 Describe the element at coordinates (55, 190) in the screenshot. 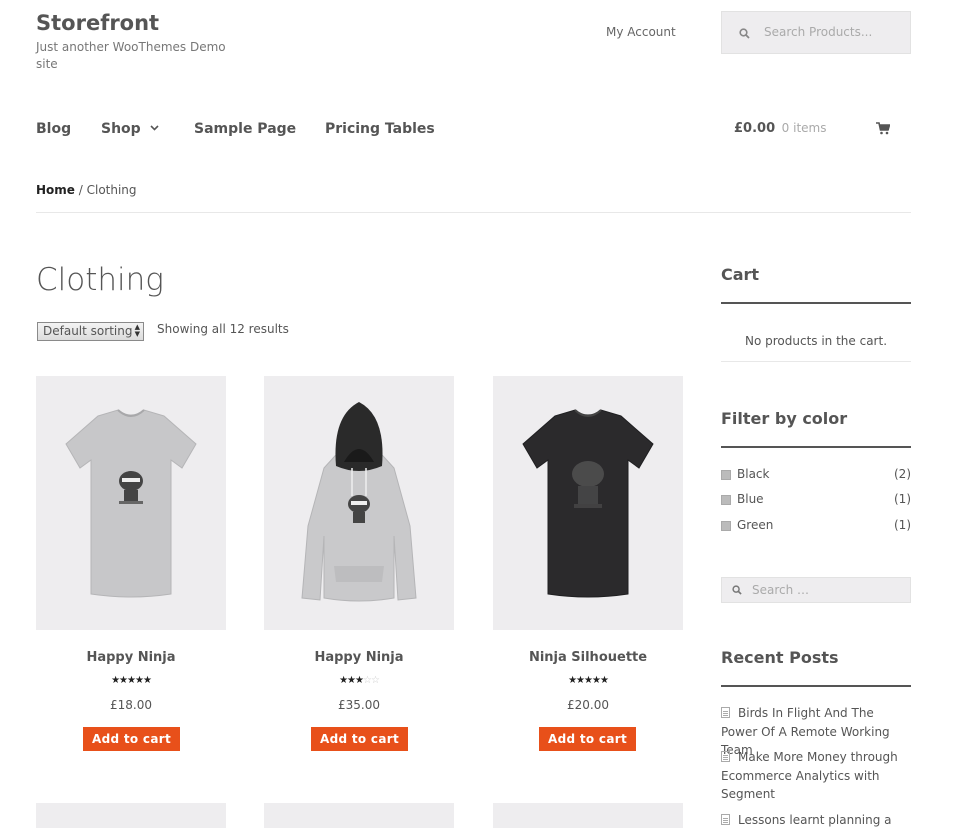

I see `breadcrumb-home: Home` at that location.